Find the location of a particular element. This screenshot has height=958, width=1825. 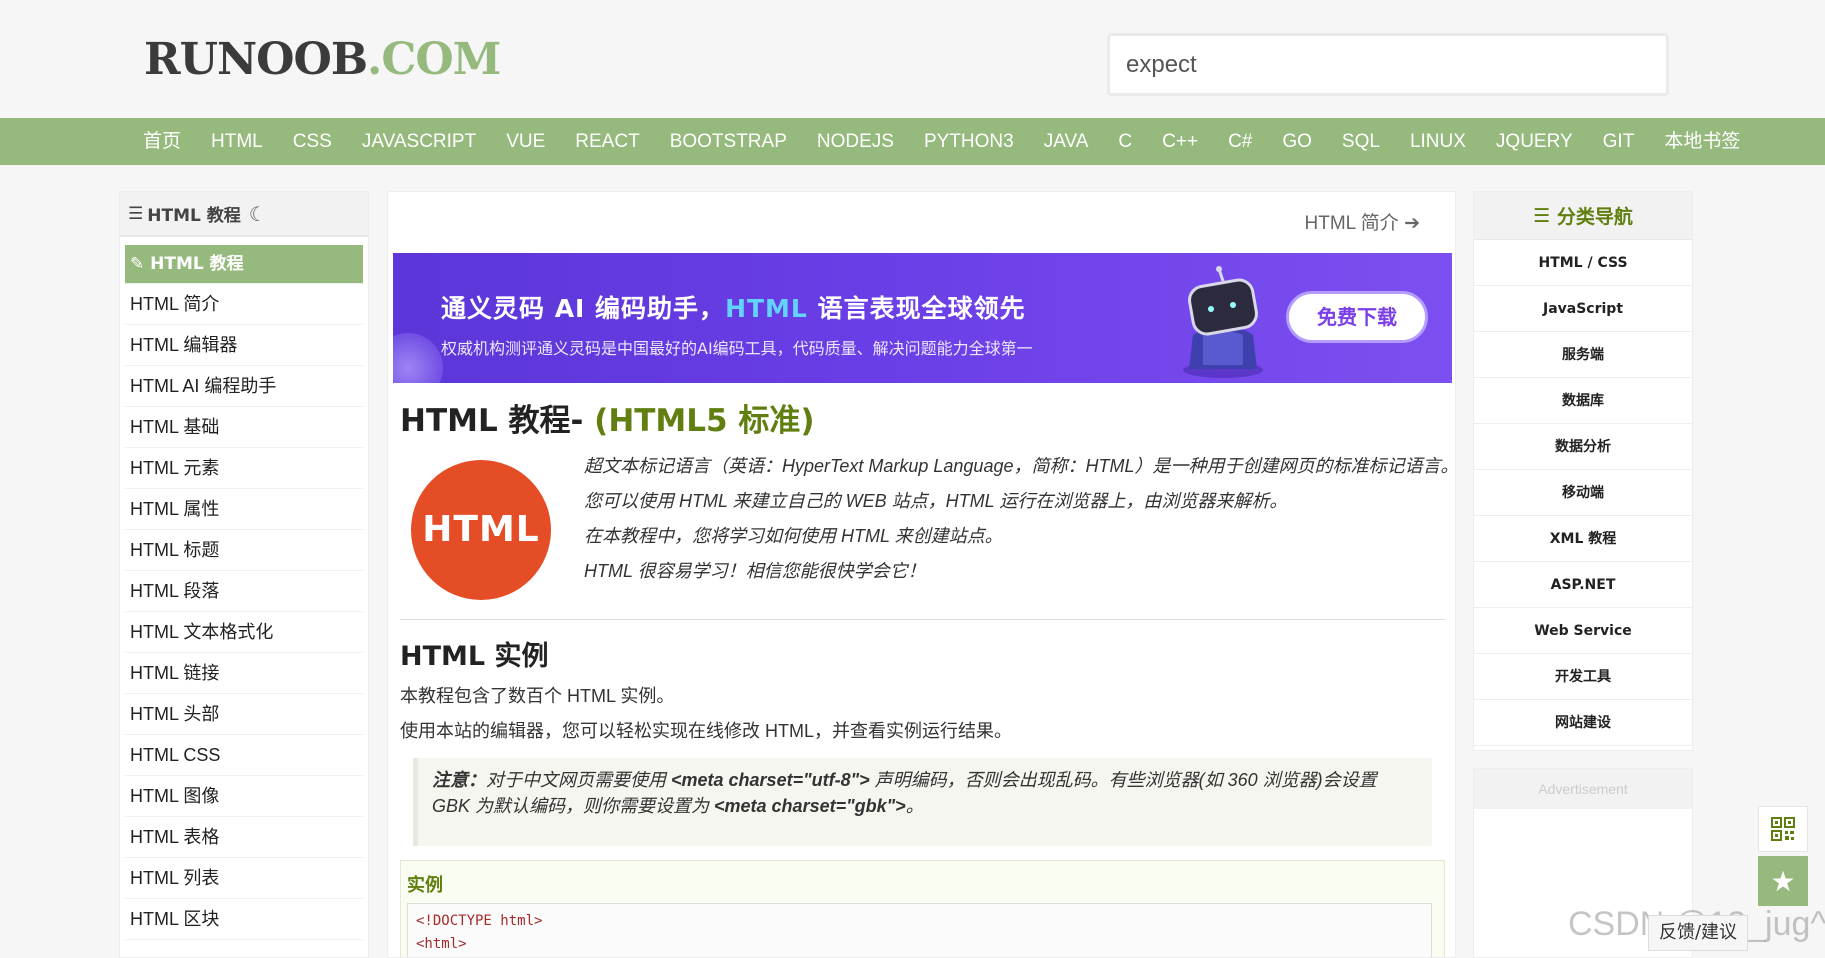

category-item: 移动端 is located at coordinates (1583, 493).